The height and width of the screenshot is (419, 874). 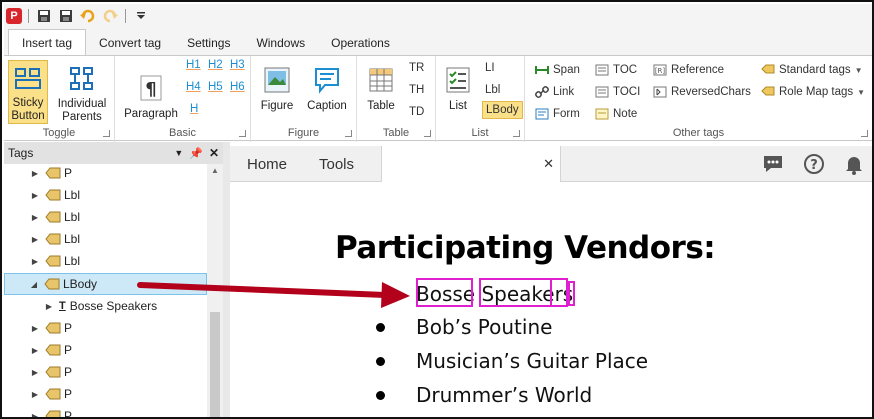 I want to click on customize-toolbar-icon, so click(x=141, y=16).